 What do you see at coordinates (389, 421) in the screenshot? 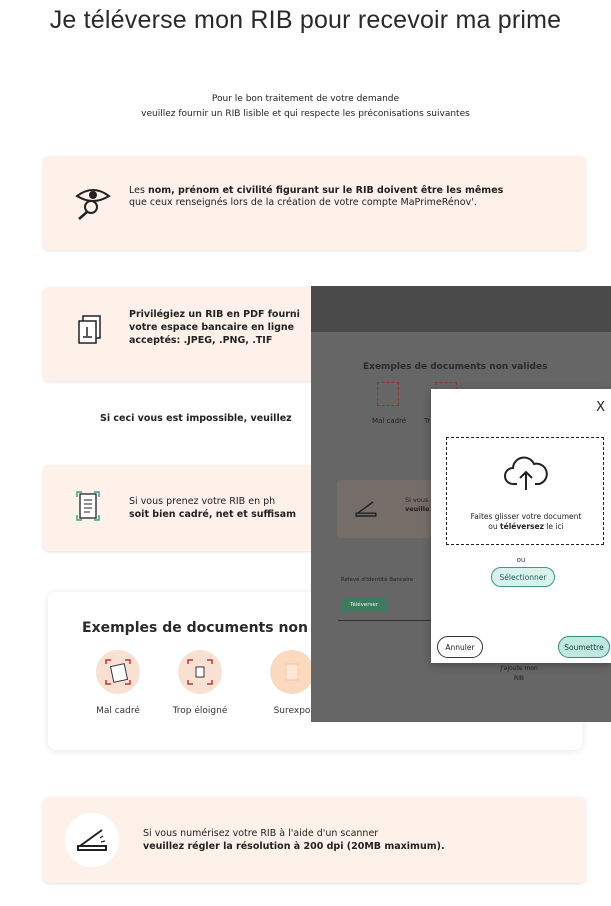
I see `overlay-example-label: Mal cadré` at bounding box center [389, 421].